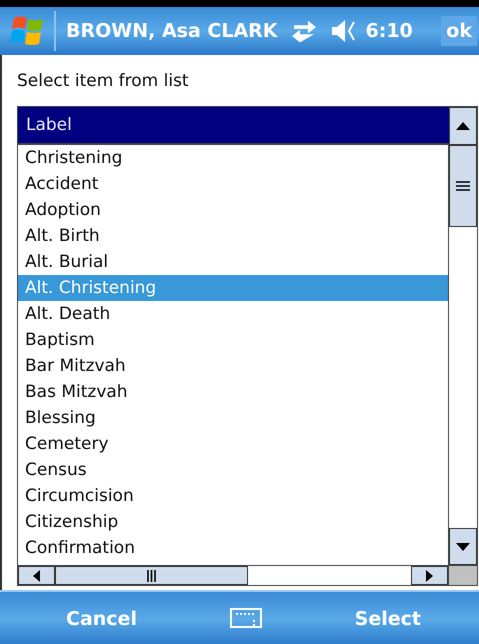 This screenshot has height=644, width=479. Describe the element at coordinates (233, 236) in the screenshot. I see `list-item: Alt. Birth` at that location.